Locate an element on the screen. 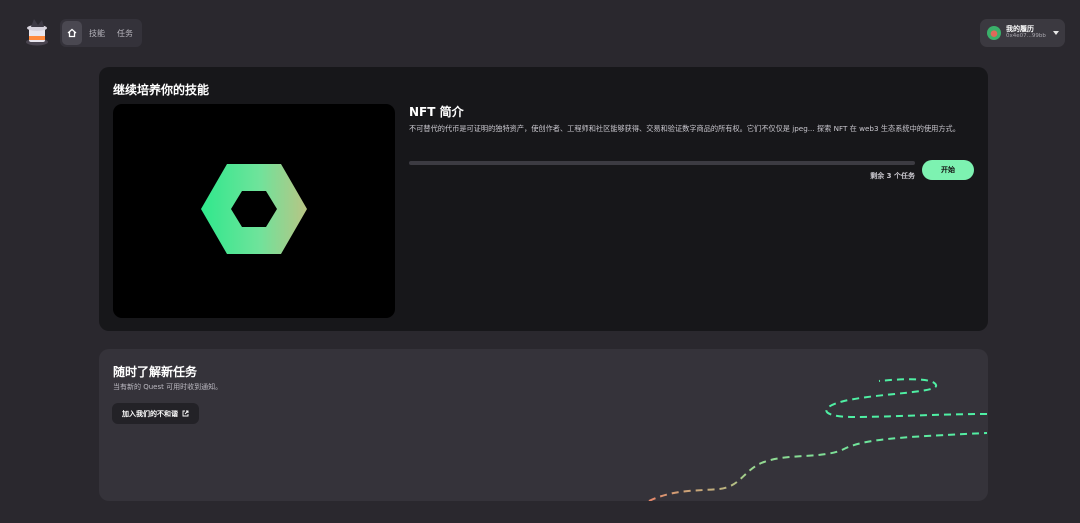  avatar is located at coordinates (994, 33).